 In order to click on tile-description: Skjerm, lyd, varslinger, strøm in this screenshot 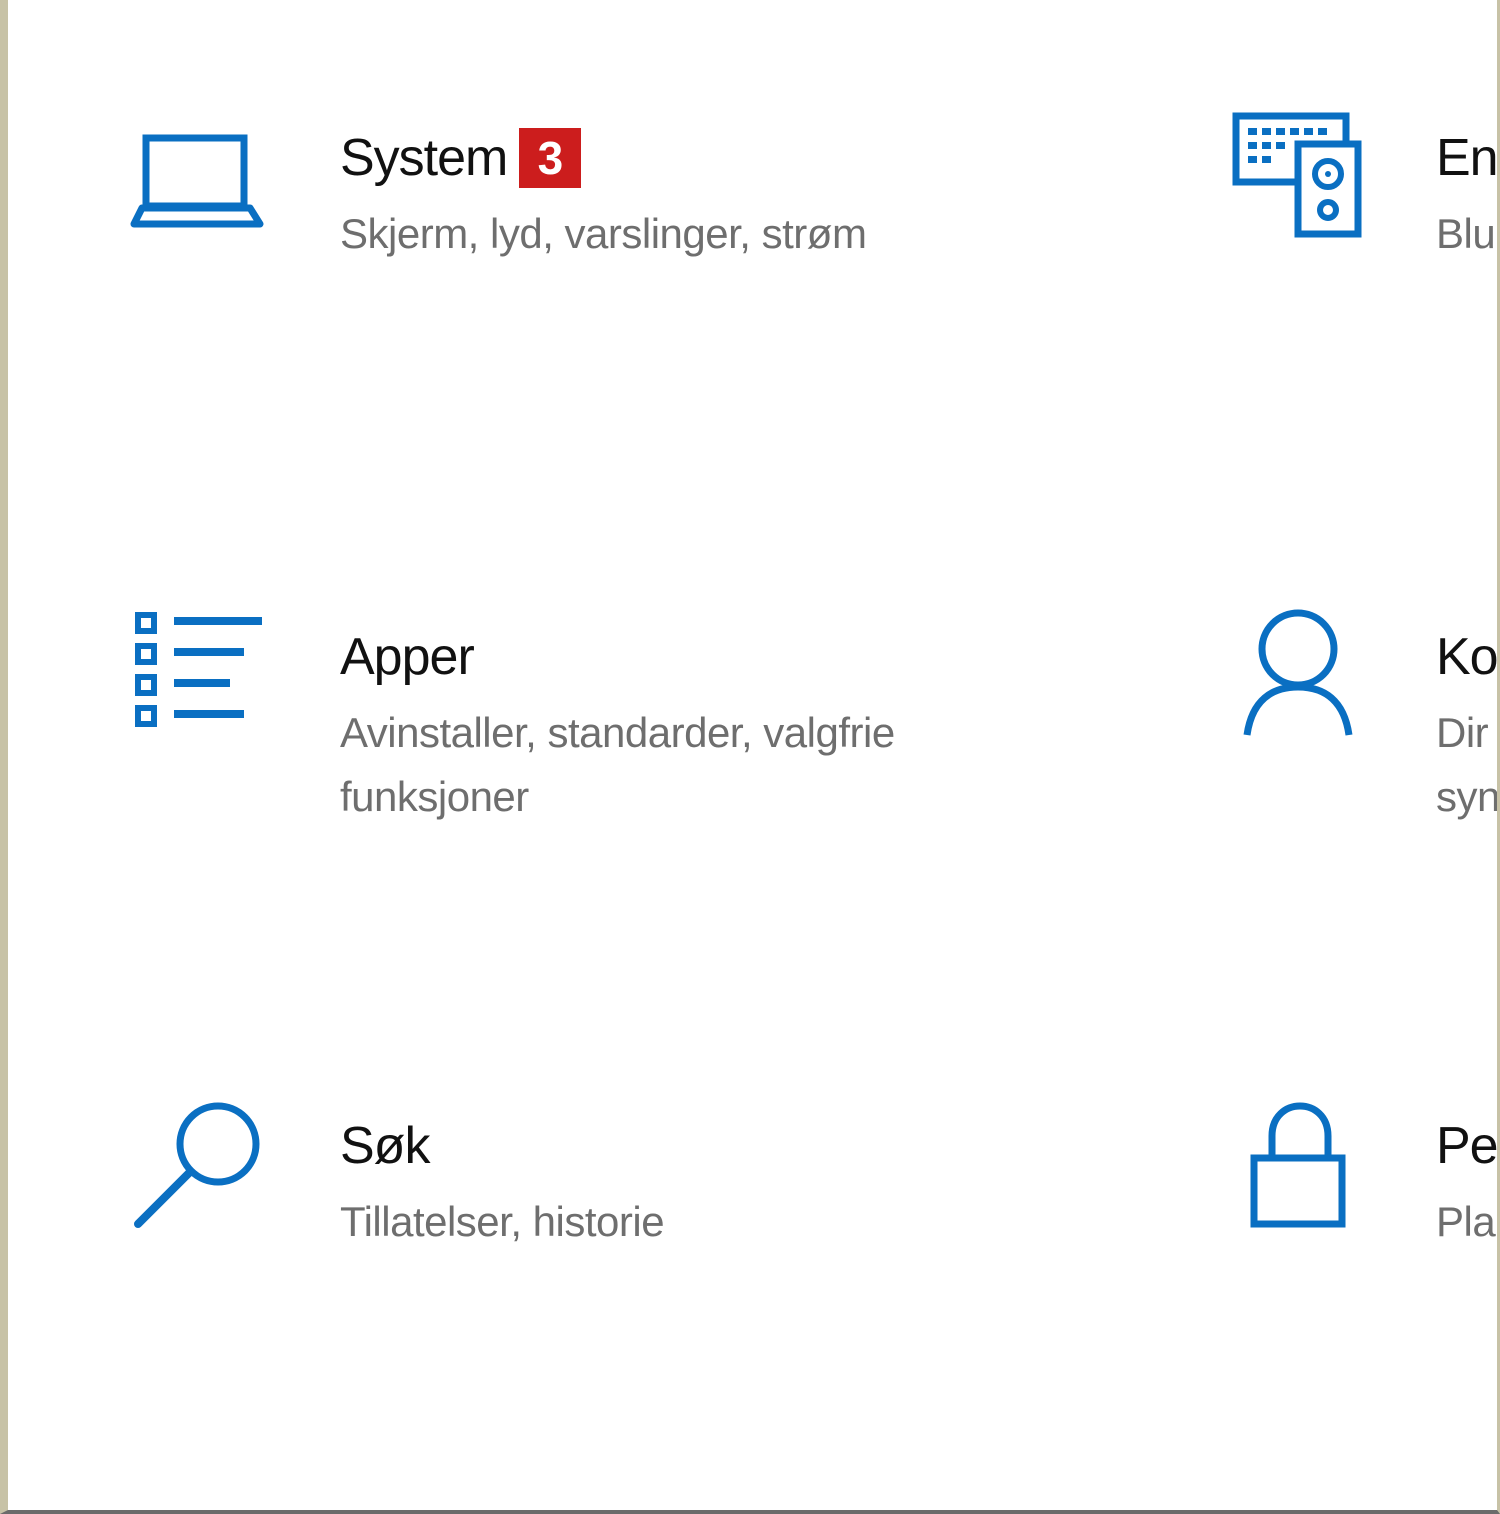, I will do `click(603, 233)`.